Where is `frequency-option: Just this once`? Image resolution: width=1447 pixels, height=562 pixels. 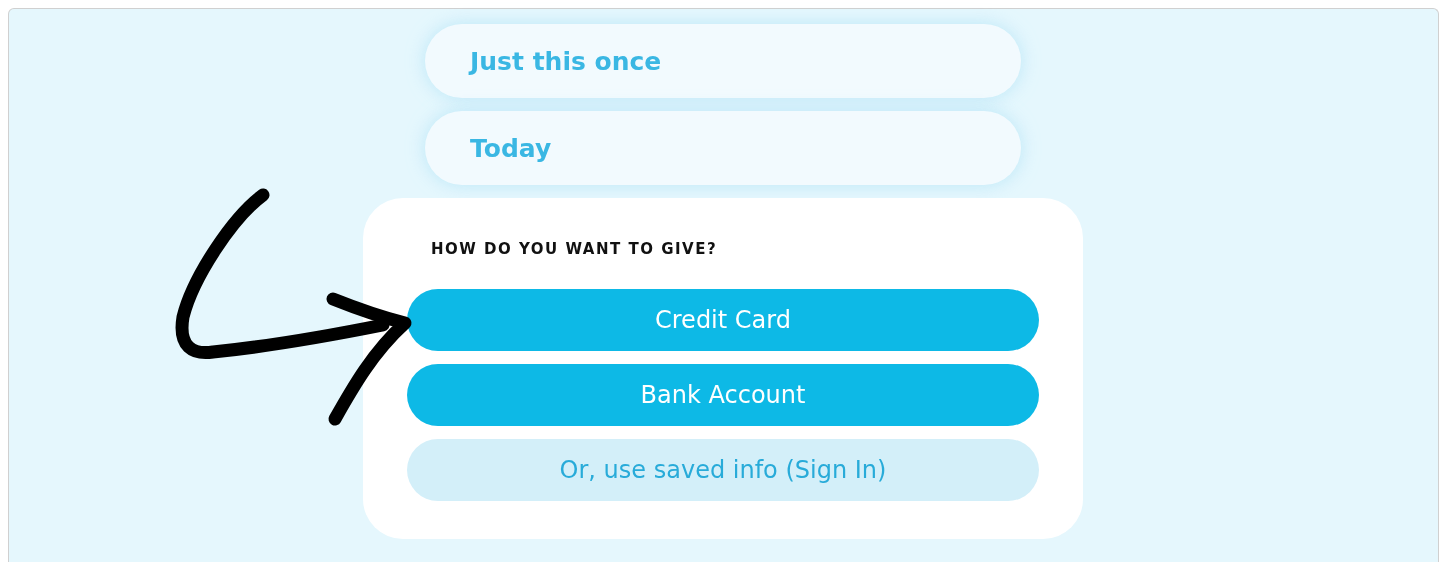
frequency-option: Just this once is located at coordinates (723, 61).